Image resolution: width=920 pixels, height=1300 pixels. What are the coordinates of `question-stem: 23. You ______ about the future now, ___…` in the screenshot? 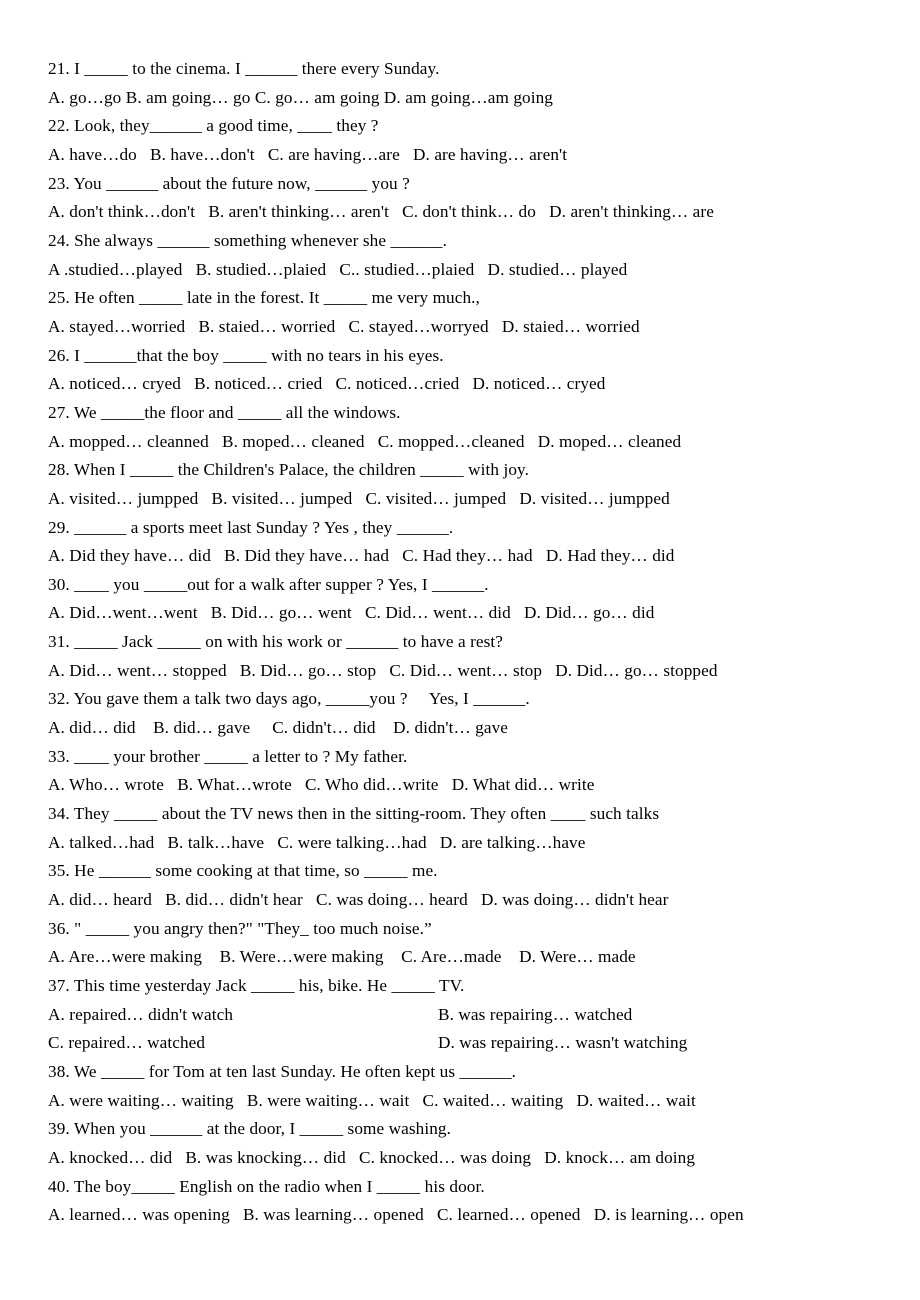 It's located at (229, 183).